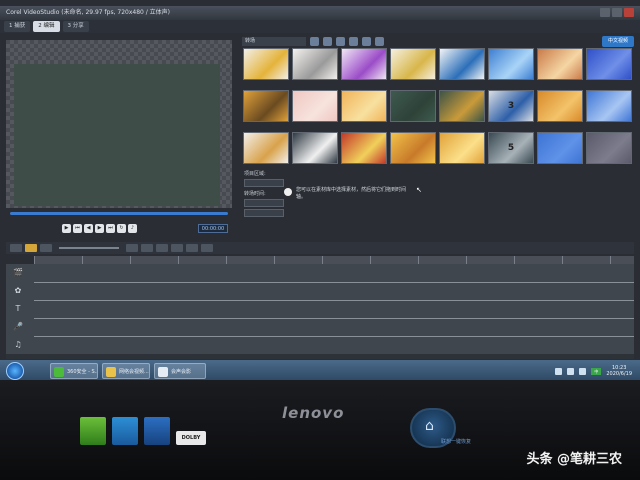  What do you see at coordinates (46, 26) in the screenshot?
I see `step-tab-2: 2 编辑` at bounding box center [46, 26].